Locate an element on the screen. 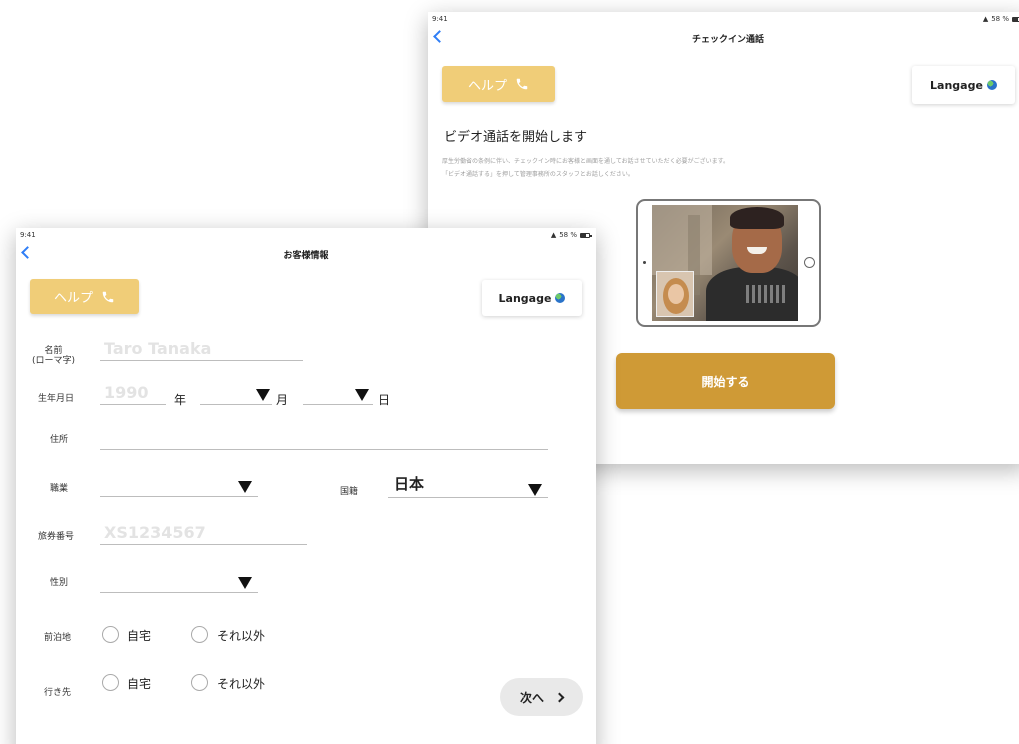 The width and height of the screenshot is (1019, 744). passport-placeholder: XS1234567 is located at coordinates (155, 532).